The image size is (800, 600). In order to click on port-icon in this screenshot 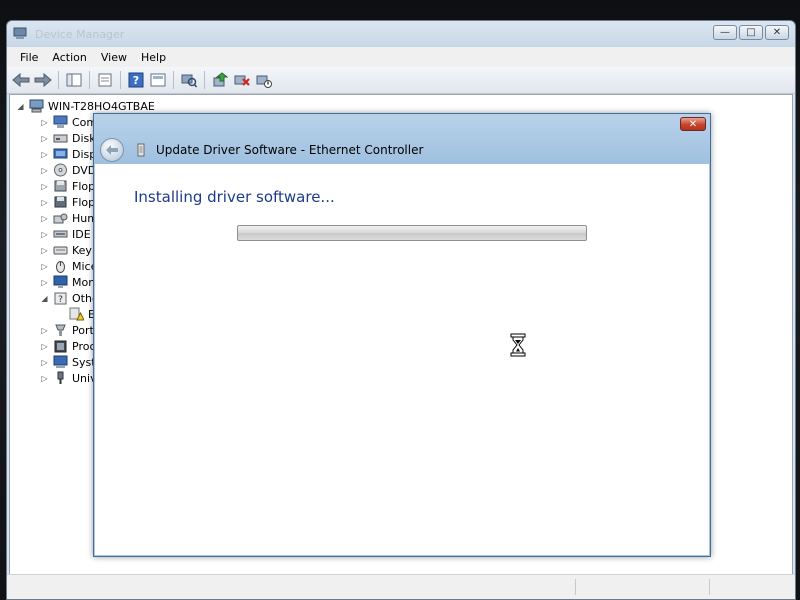, I will do `click(60, 330)`.